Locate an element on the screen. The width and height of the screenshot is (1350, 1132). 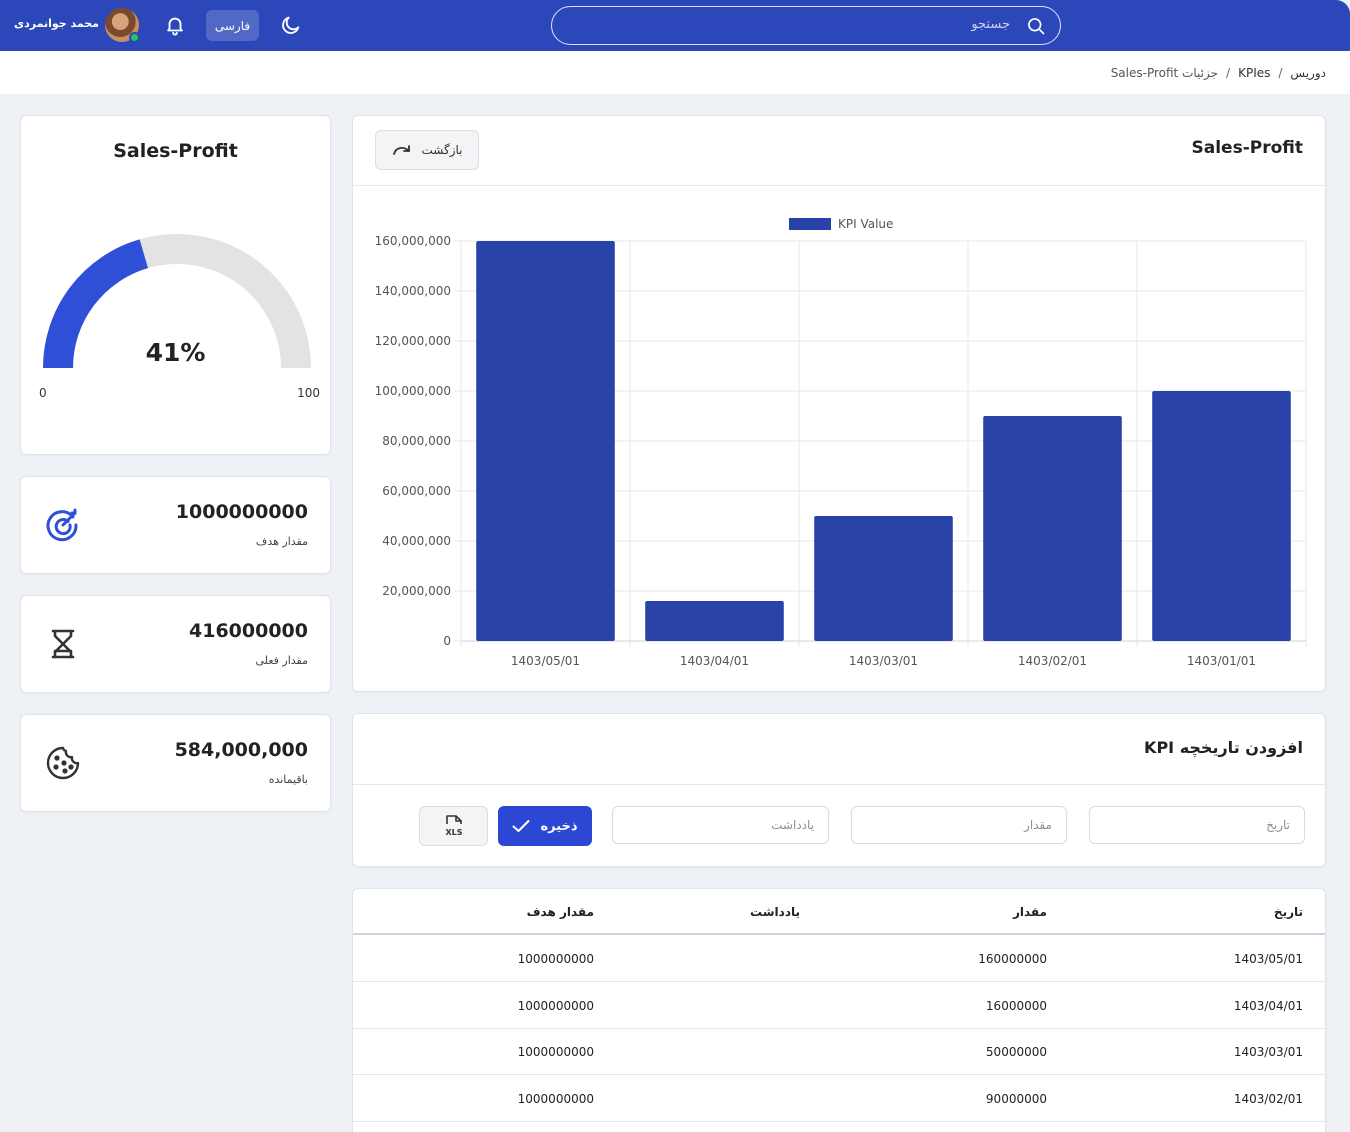
y-tick-label: 120,000,000 is located at coordinates (413, 341).